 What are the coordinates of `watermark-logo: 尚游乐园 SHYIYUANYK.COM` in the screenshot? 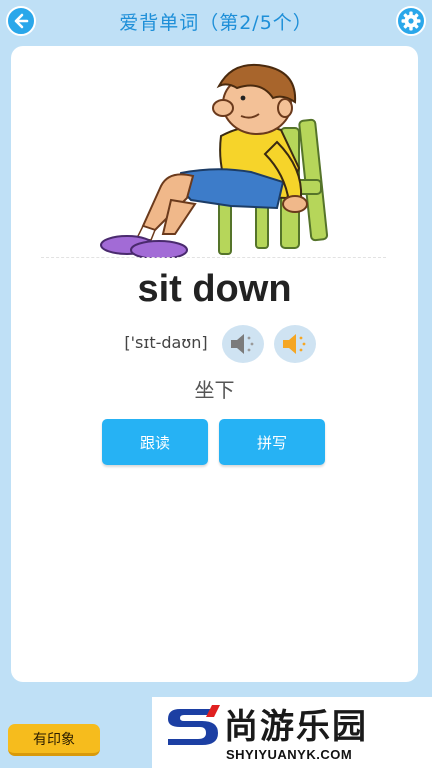 It's located at (292, 732).